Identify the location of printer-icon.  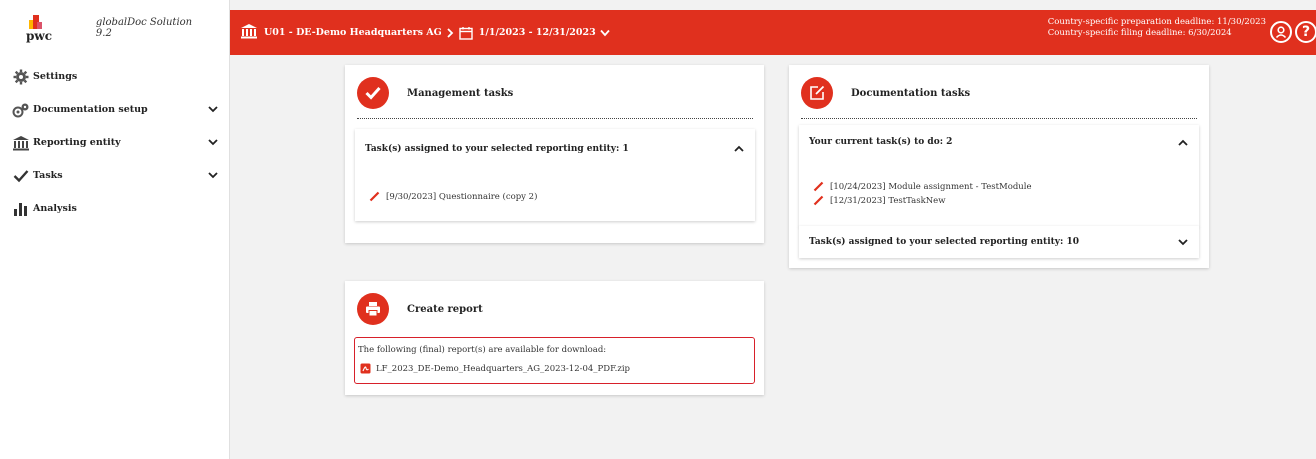
(373, 309).